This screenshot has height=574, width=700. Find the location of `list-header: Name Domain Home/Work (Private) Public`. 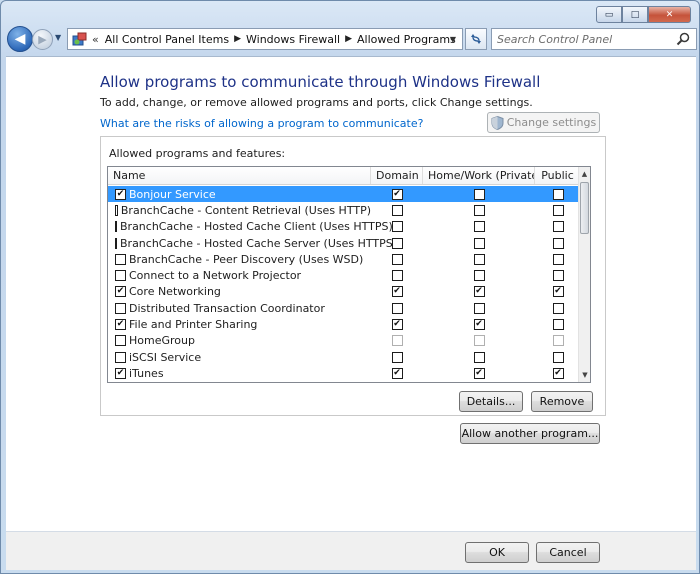

list-header: Name Domain Home/Work (Private) Public is located at coordinates (347, 176).